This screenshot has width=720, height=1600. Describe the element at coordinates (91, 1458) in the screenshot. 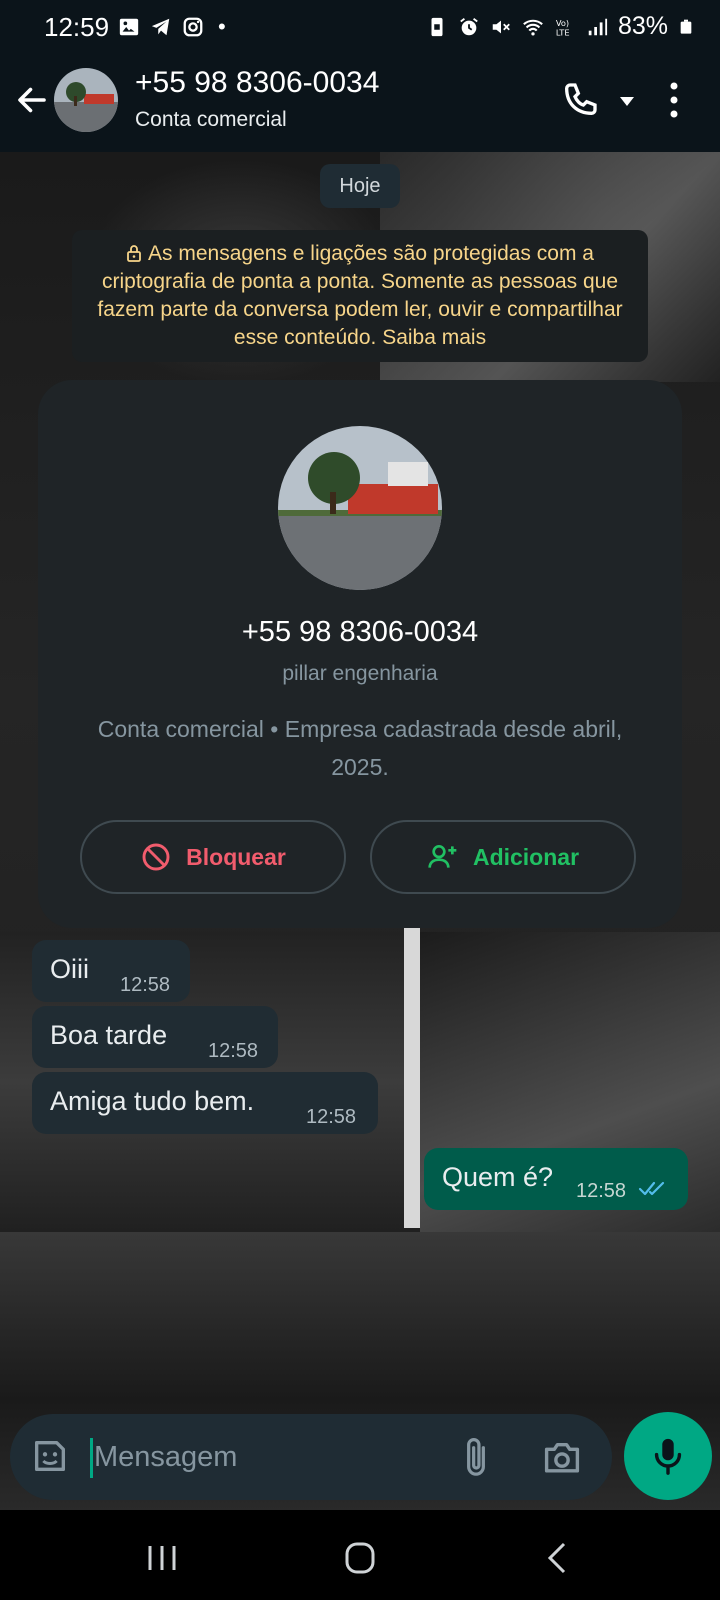

I see `text-caret` at that location.